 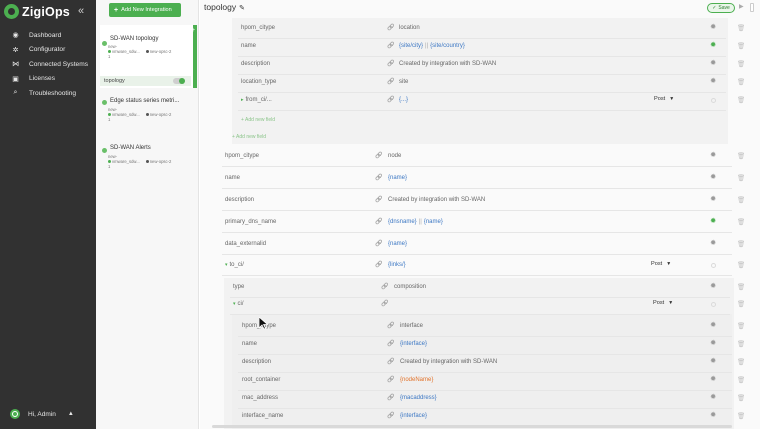 What do you see at coordinates (48, 79) in the screenshot?
I see `nav-item-licenses: ▣ Licenses` at bounding box center [48, 79].